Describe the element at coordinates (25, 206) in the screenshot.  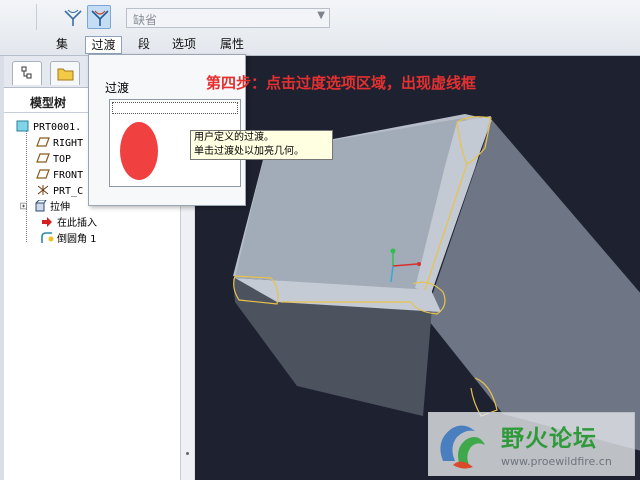
I see `expand-icon` at that location.